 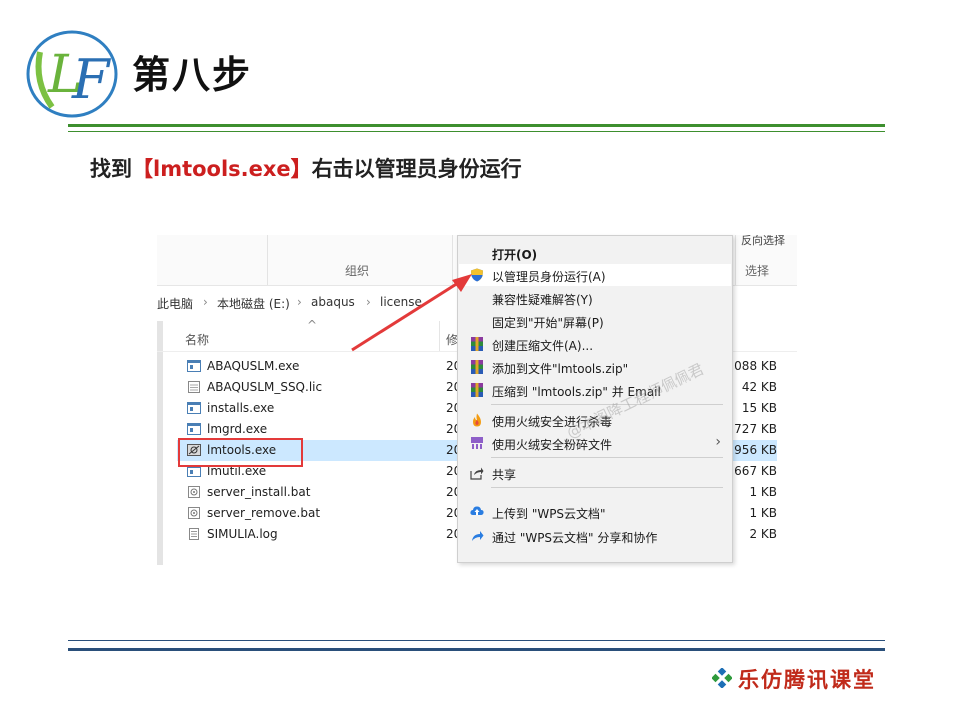 What do you see at coordinates (265, 387) in the screenshot?
I see `file-name: ABAQUSLM_SSQ.lic` at bounding box center [265, 387].